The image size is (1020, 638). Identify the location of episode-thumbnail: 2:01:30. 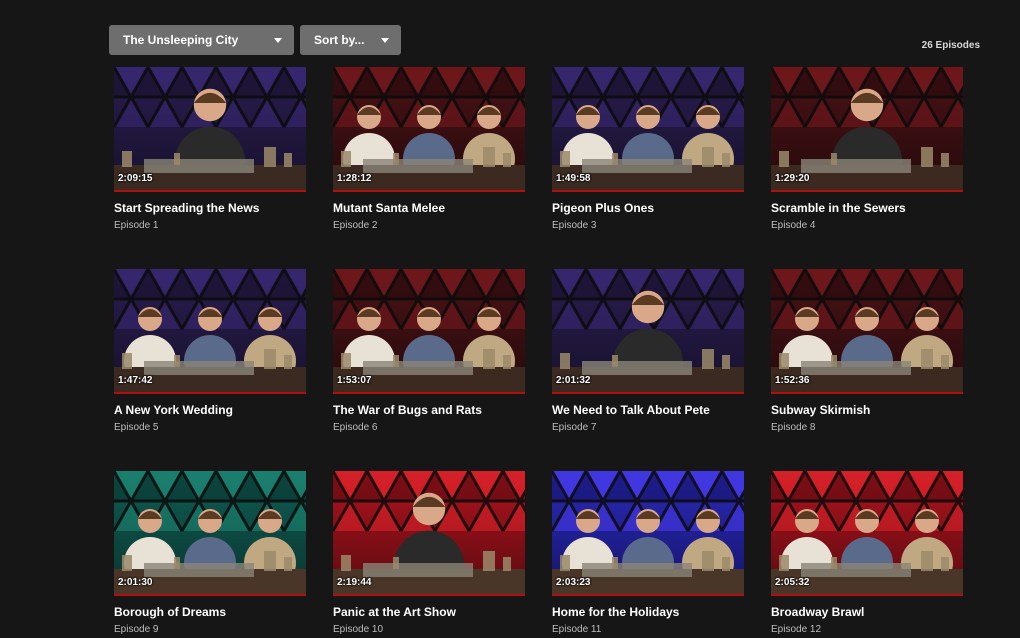
(210, 533).